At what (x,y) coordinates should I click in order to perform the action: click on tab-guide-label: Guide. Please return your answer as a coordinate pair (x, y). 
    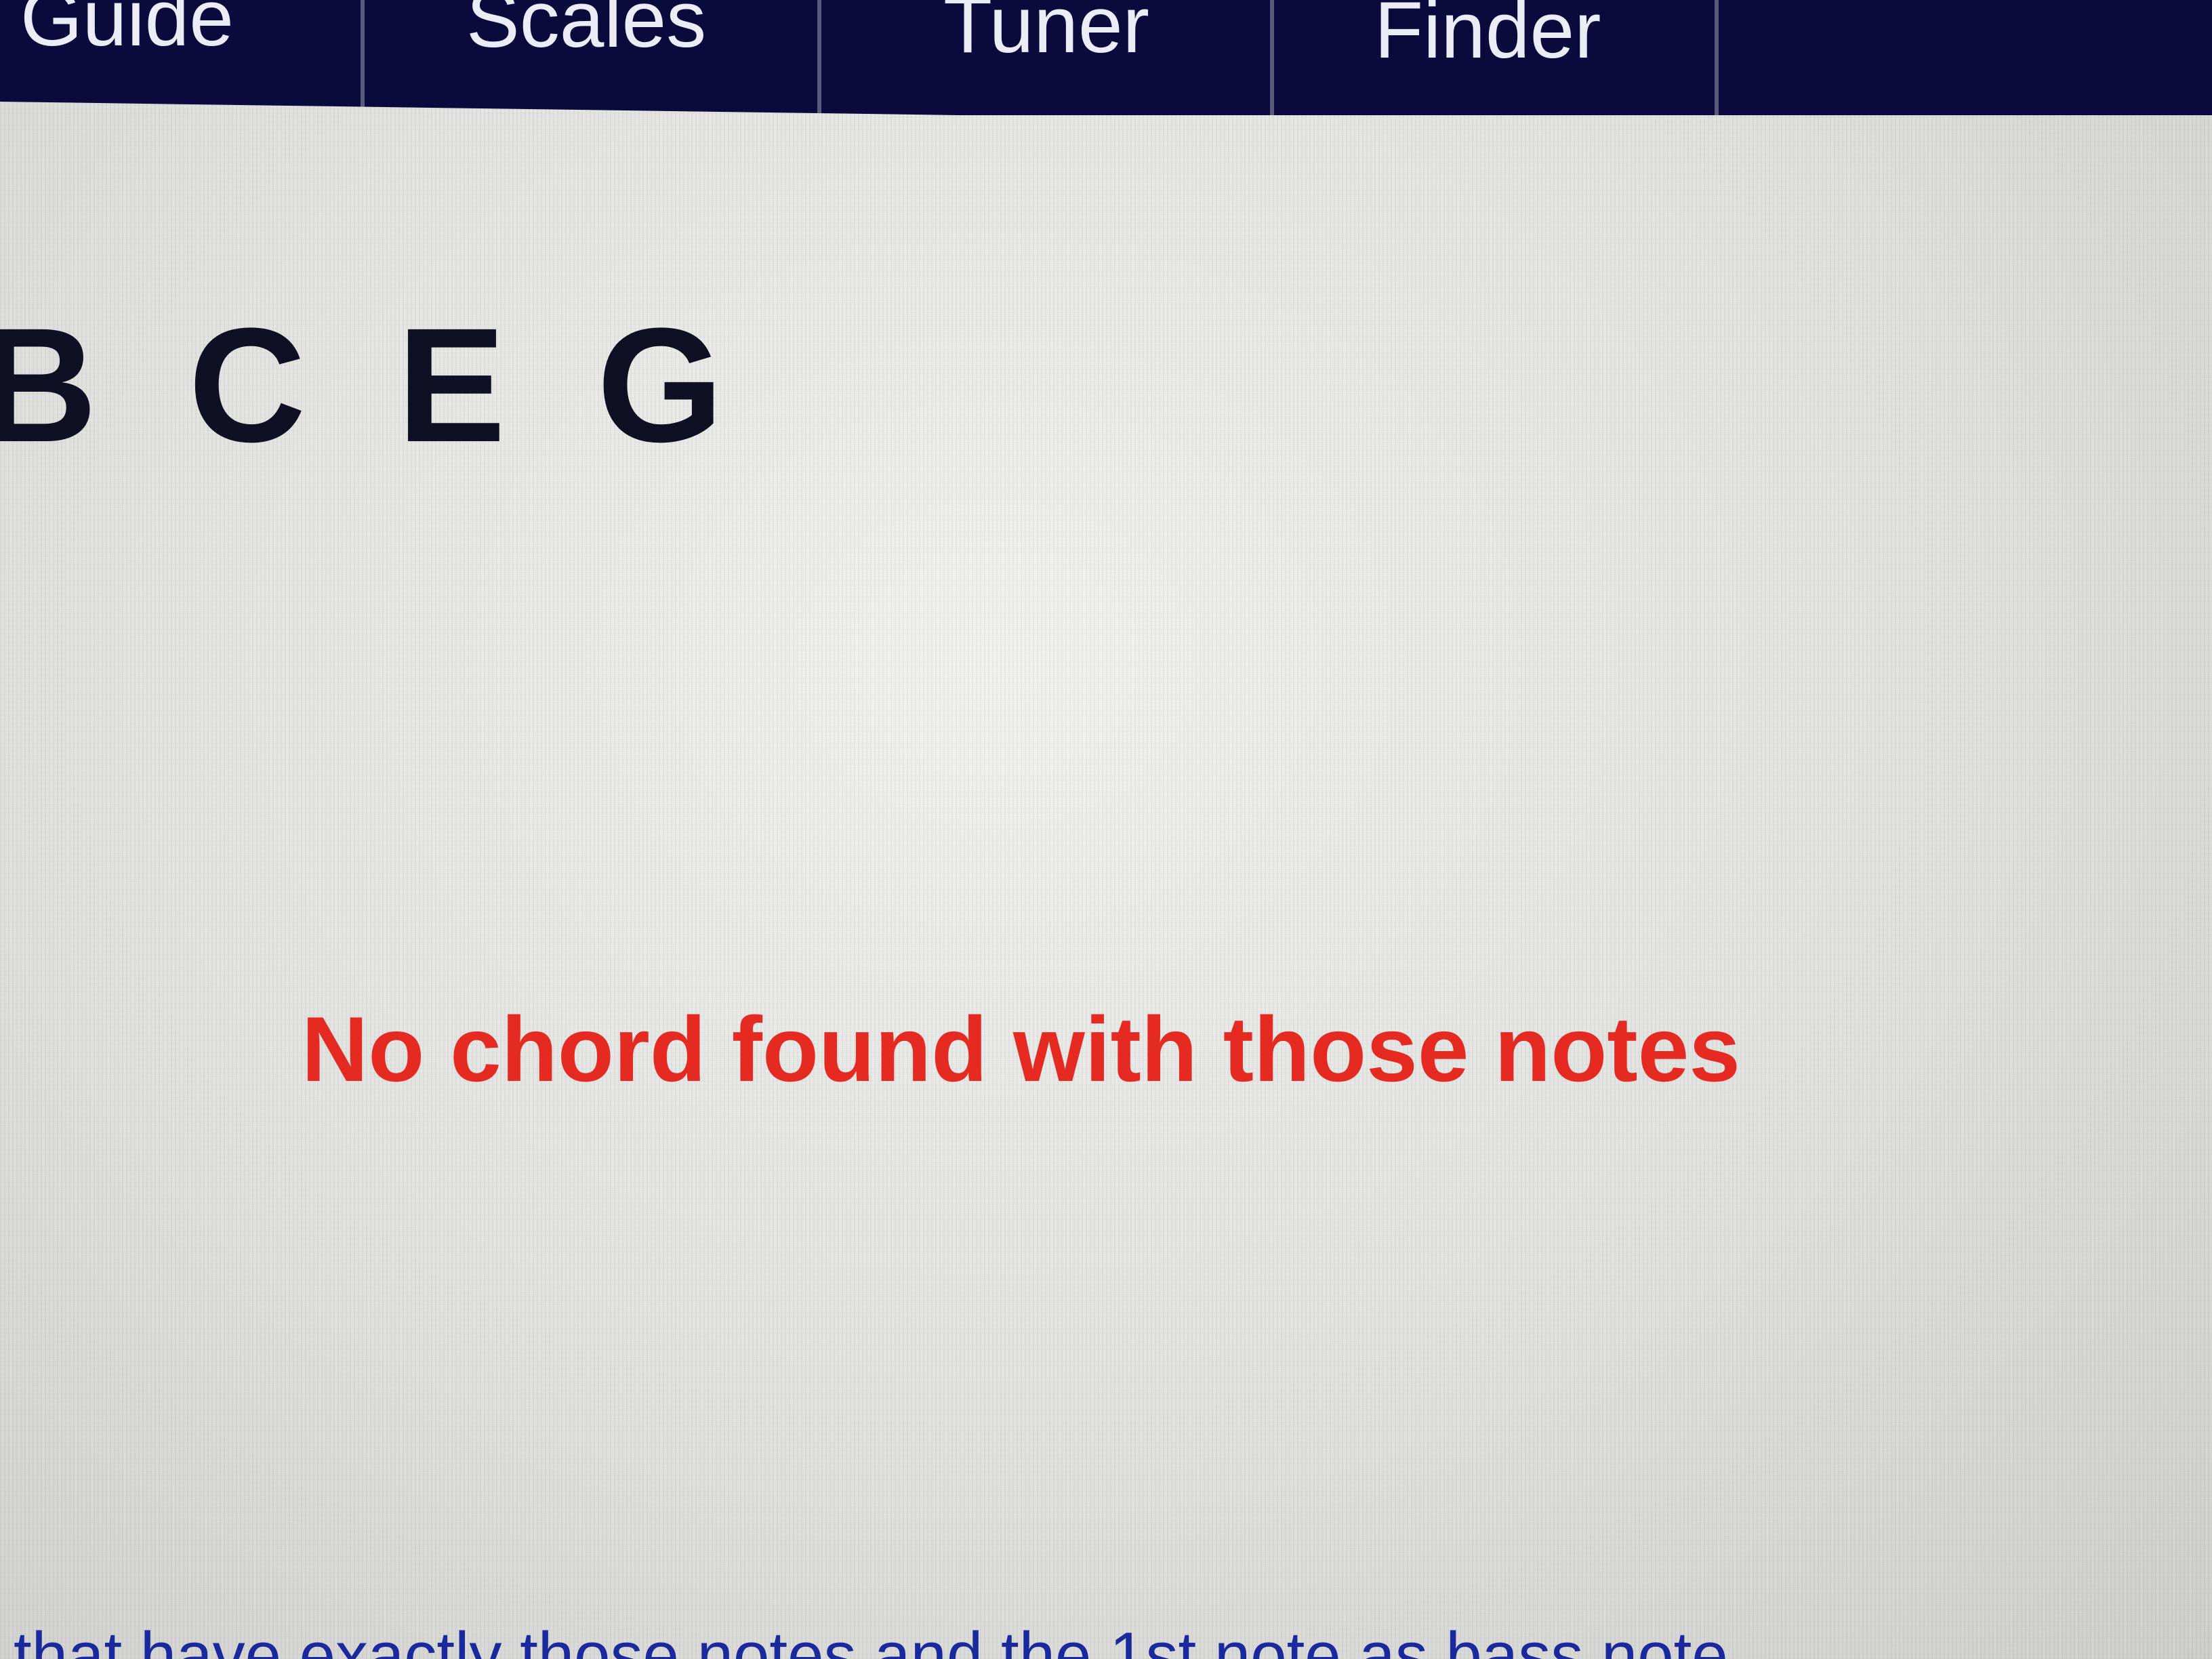
    Looking at the image, I should click on (127, 31).